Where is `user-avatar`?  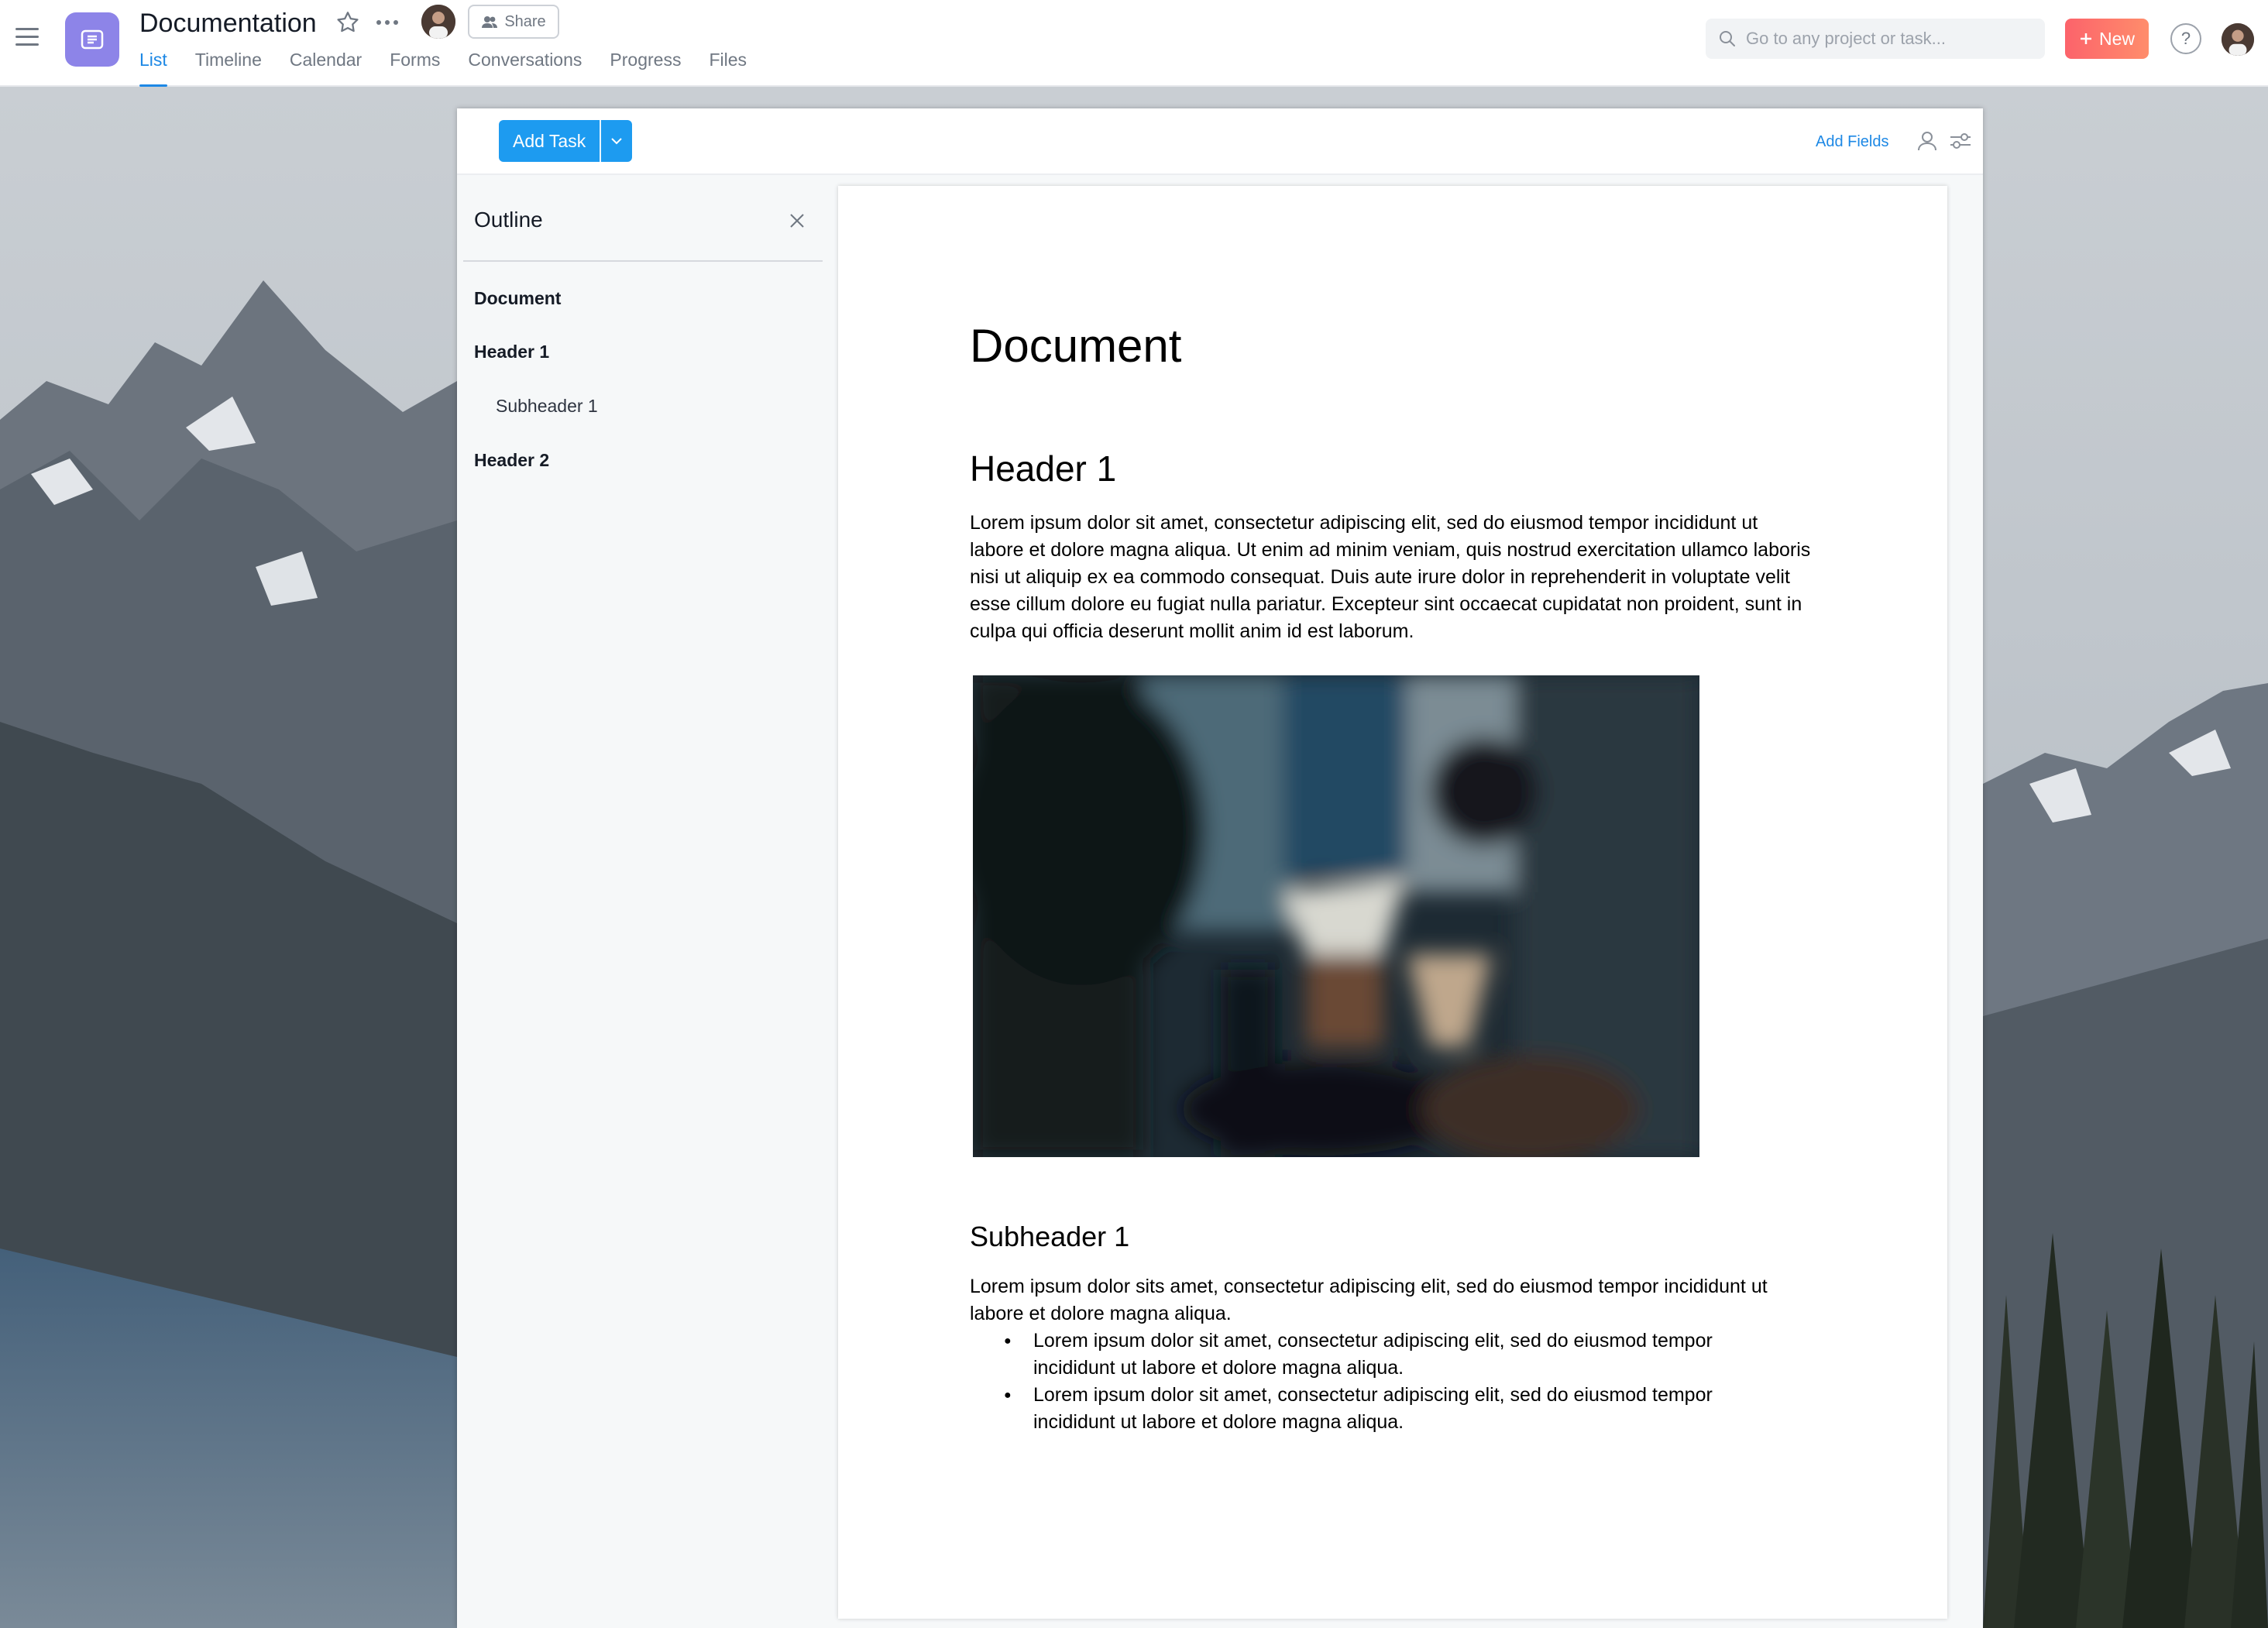
user-avatar is located at coordinates (2238, 39).